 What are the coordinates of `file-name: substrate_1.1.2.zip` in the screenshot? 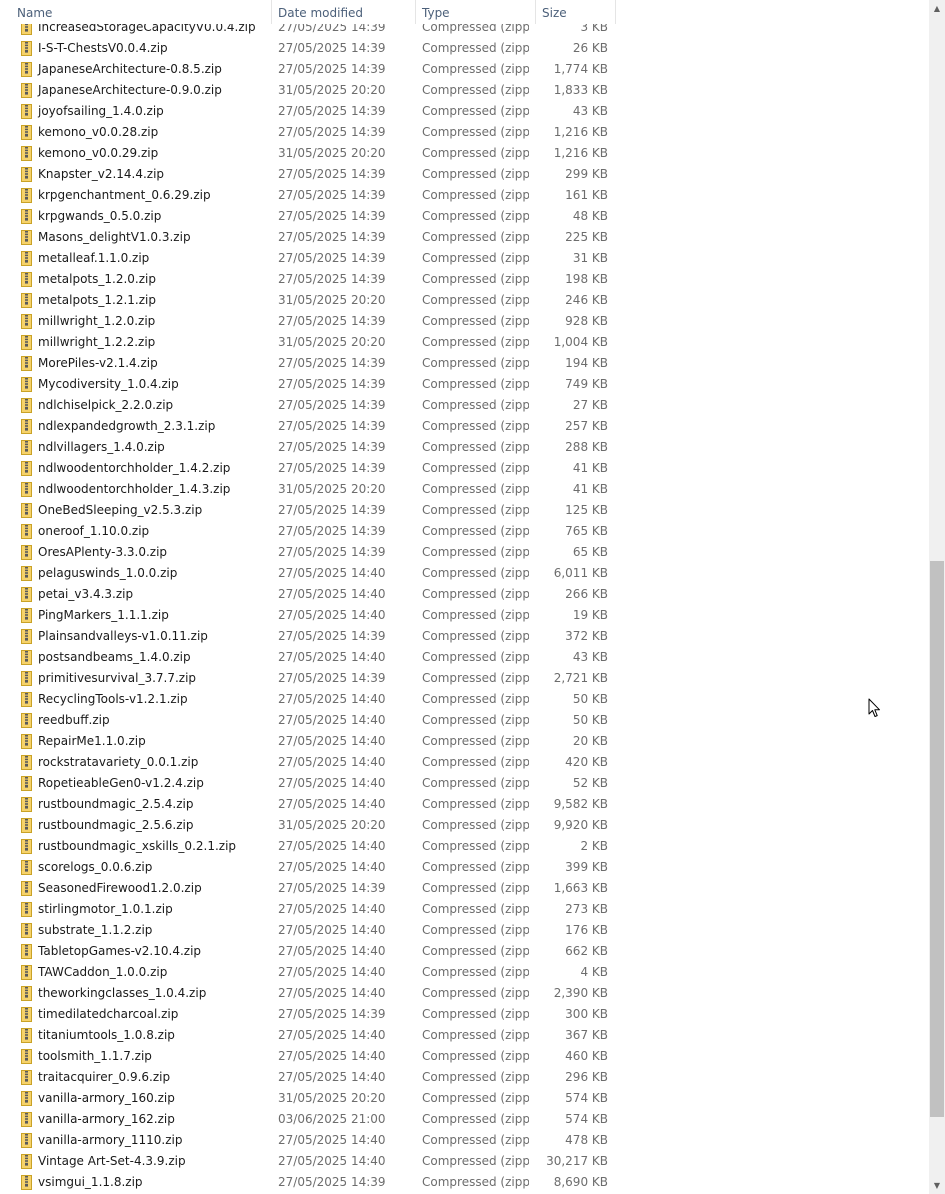 It's located at (95, 930).